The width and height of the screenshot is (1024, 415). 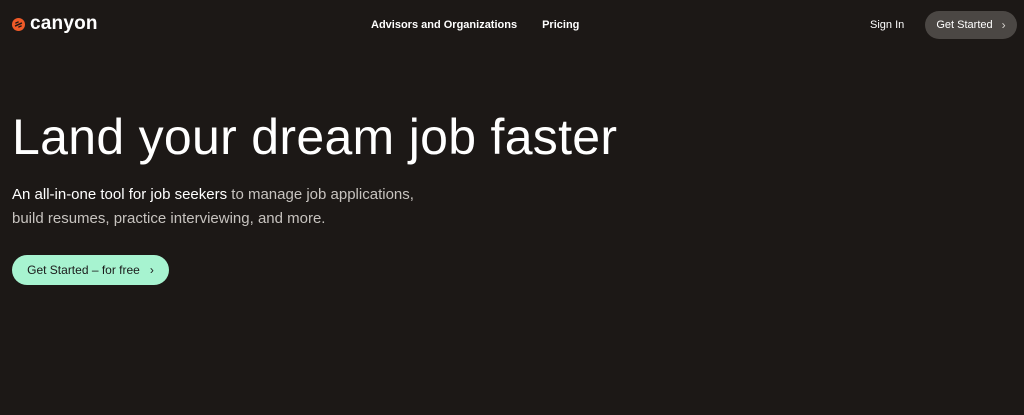 I want to click on hero-subtitle-emphasis: An all-in-one tool for job seekers, so click(x=120, y=194).